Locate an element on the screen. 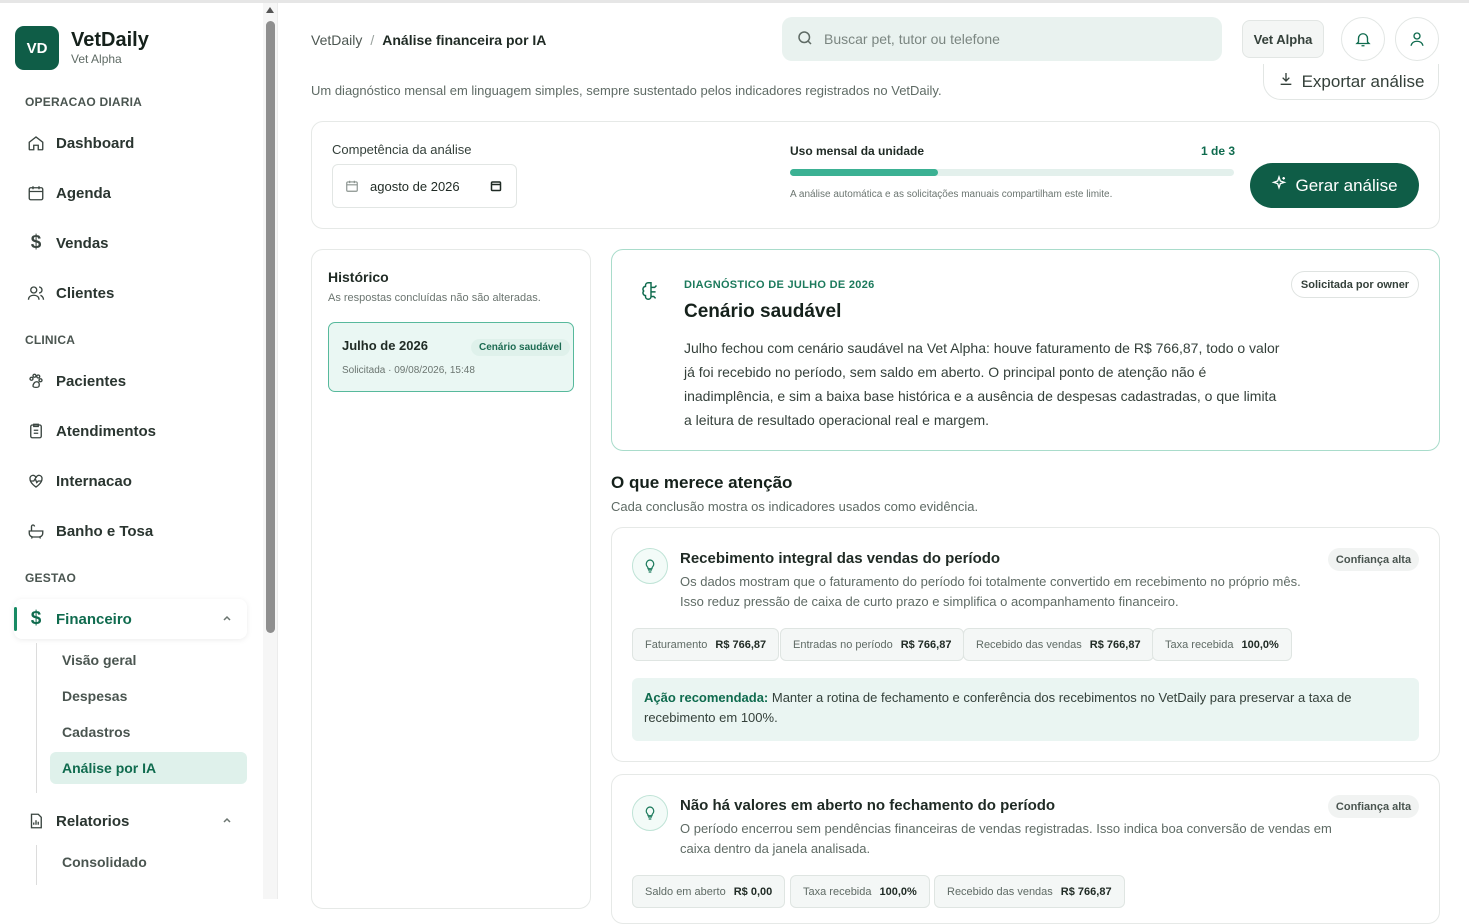 The height and width of the screenshot is (924, 1469). sidebar-item-label: Dashboard is located at coordinates (95, 143).